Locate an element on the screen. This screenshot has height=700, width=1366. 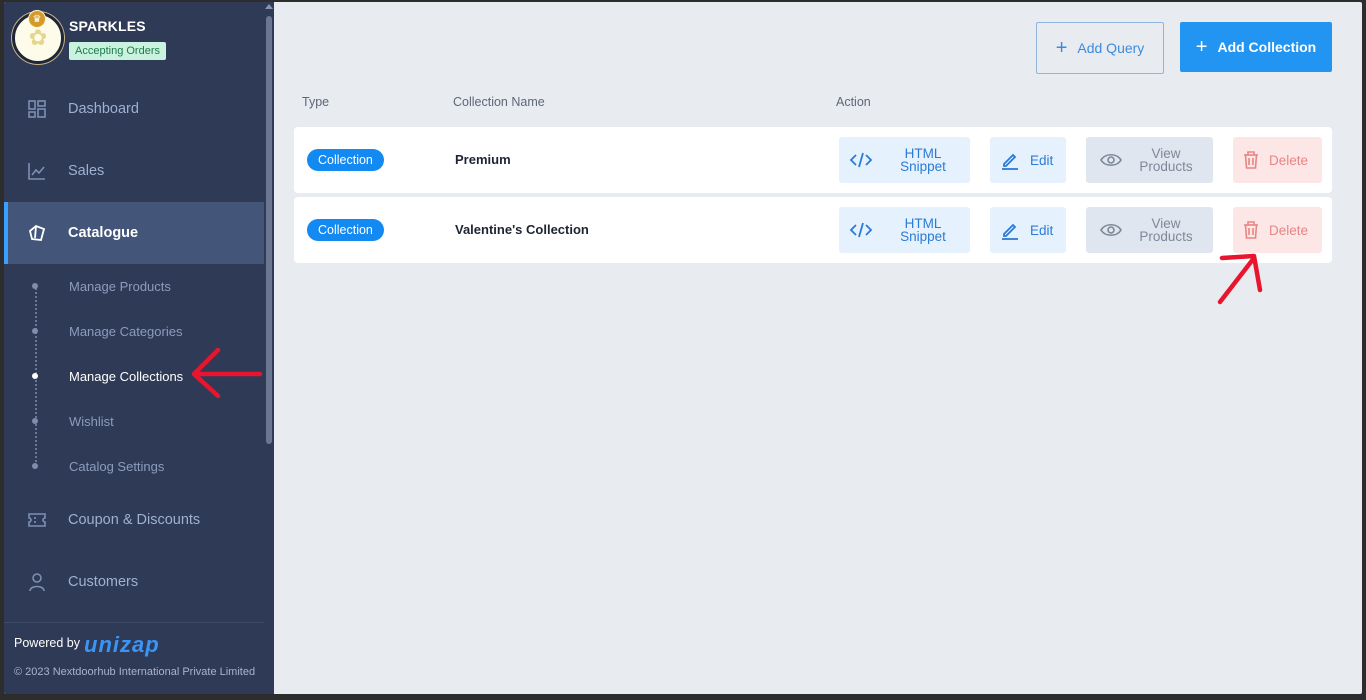
sidebar-subitem-manage-categories: Manage Categories is located at coordinates (125, 331).